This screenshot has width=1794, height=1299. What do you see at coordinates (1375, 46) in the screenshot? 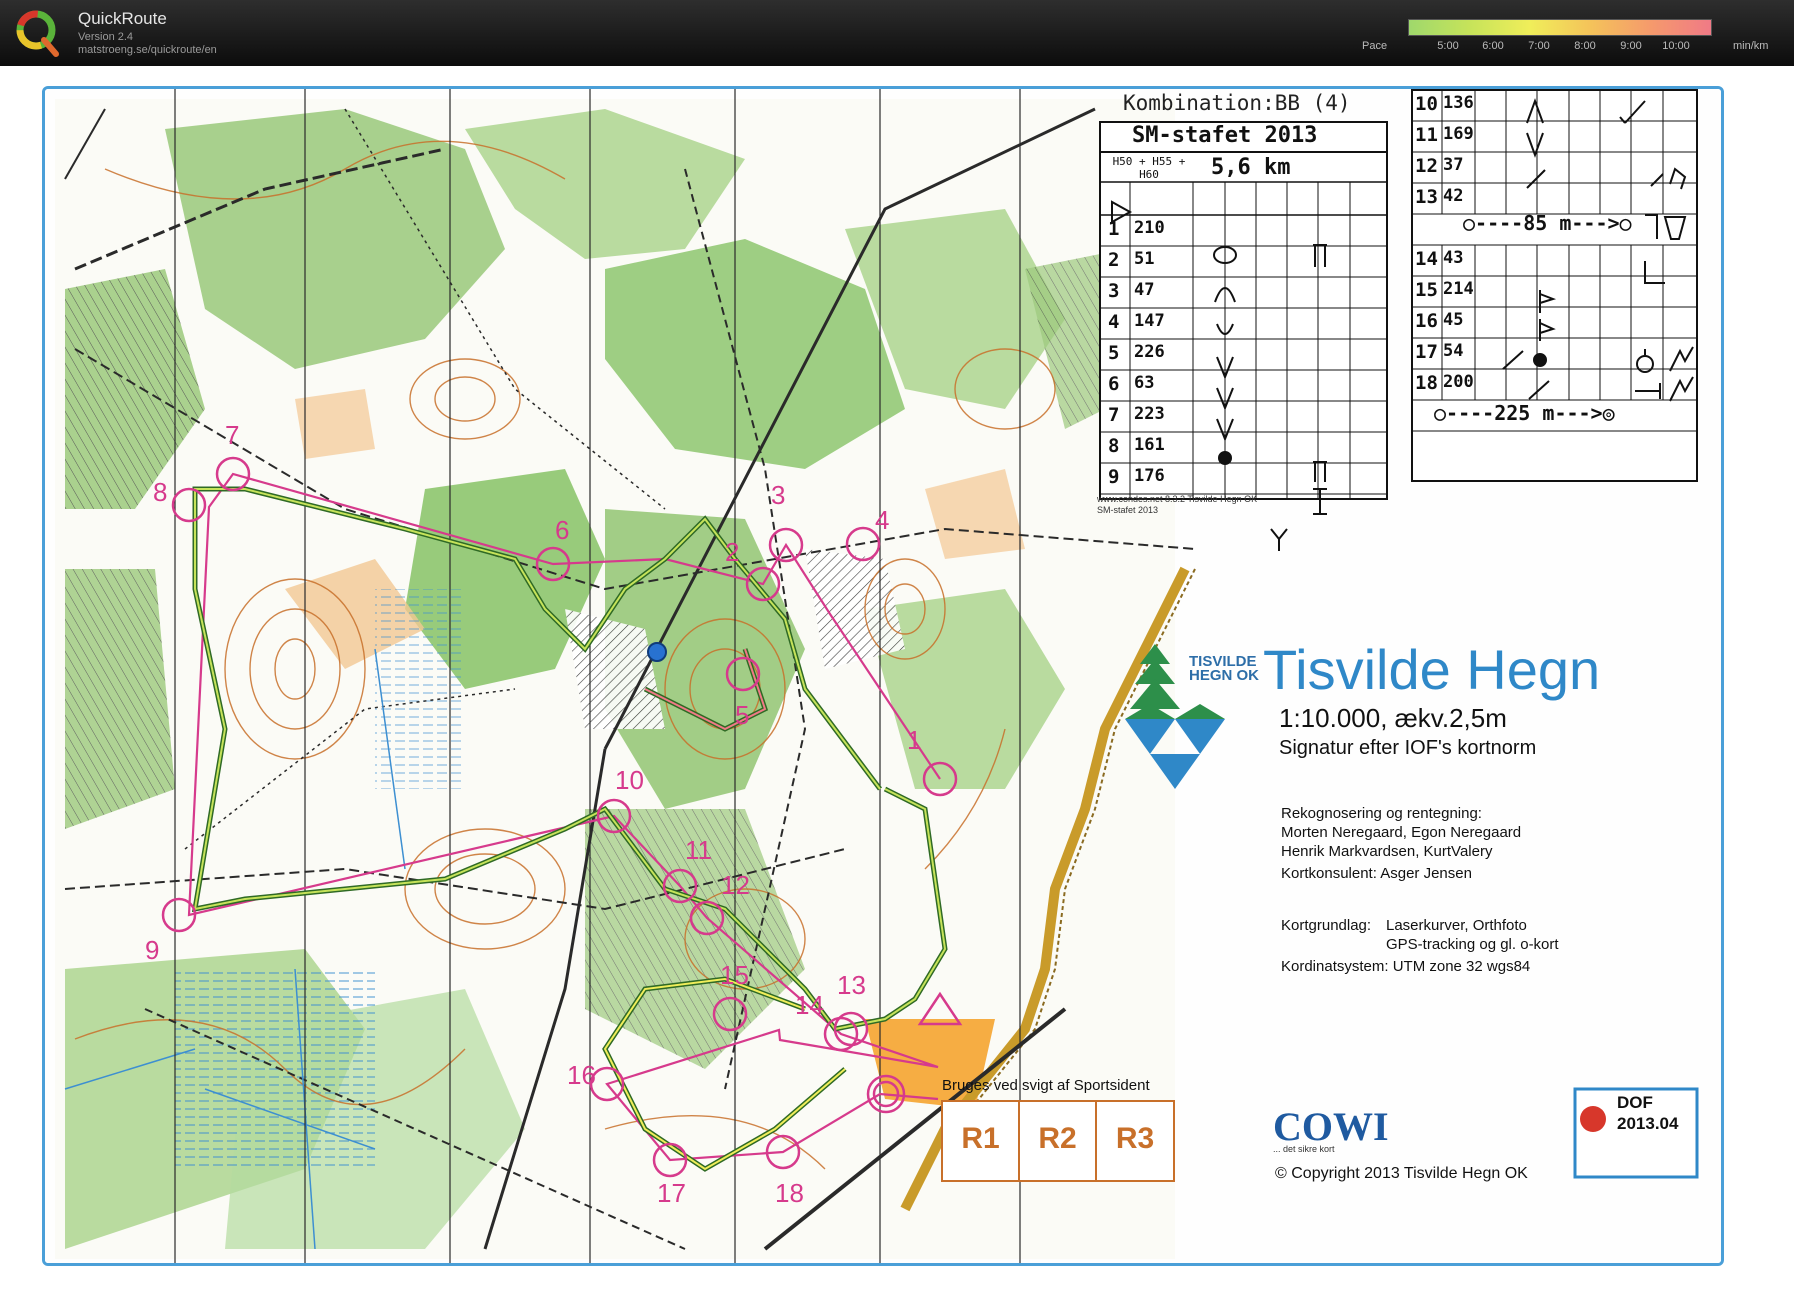
I see `pace-label: Pace` at bounding box center [1375, 46].